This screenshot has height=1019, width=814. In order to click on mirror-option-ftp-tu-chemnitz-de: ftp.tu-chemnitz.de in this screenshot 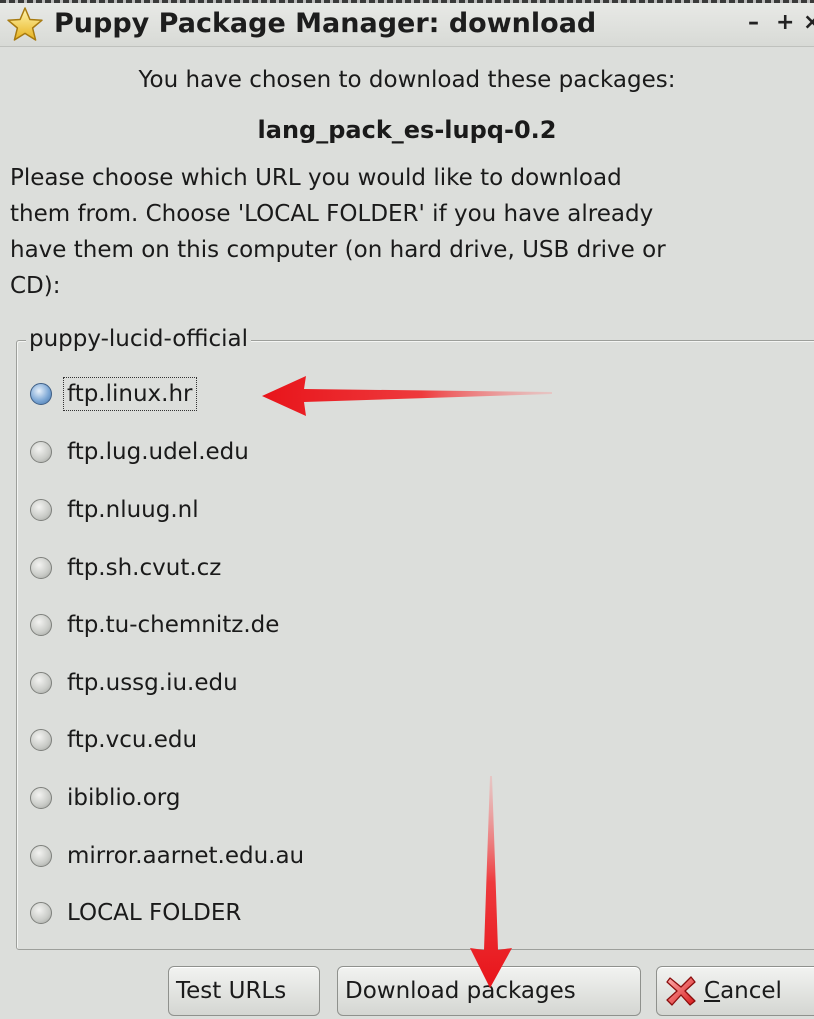, I will do `click(156, 625)`.